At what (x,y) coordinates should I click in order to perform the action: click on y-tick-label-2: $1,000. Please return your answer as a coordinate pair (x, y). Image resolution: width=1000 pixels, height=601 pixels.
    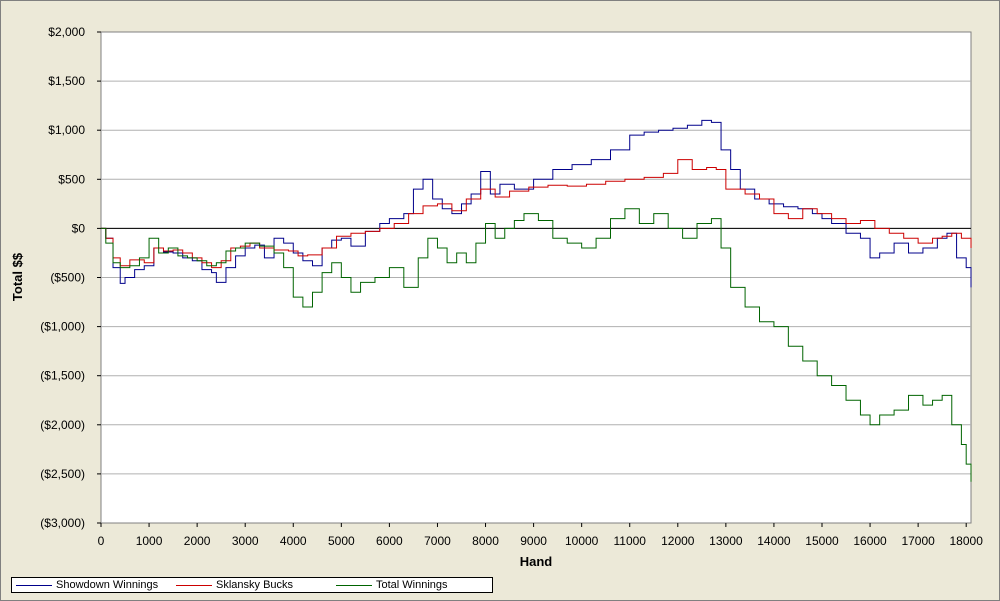
    Looking at the image, I should click on (66, 130).